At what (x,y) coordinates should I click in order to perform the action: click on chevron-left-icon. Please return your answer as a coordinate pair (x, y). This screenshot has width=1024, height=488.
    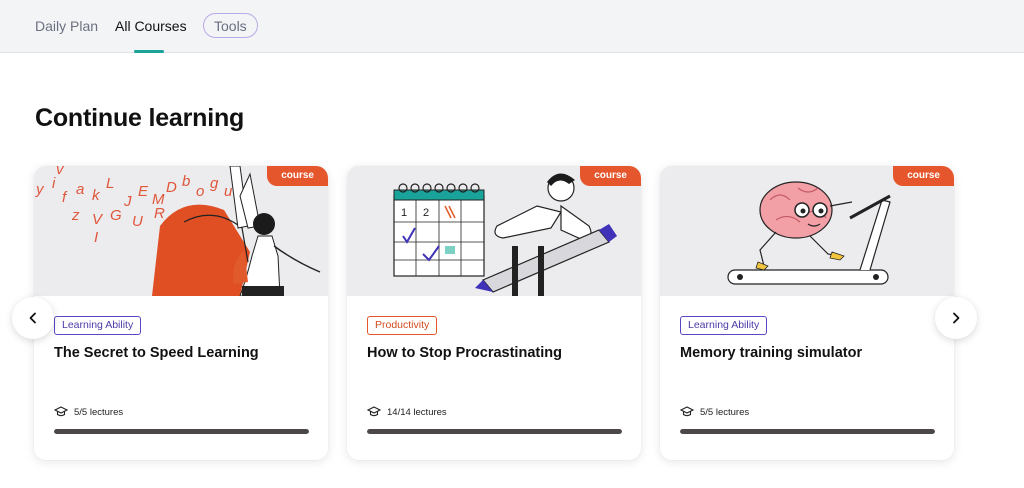
    Looking at the image, I should click on (32, 318).